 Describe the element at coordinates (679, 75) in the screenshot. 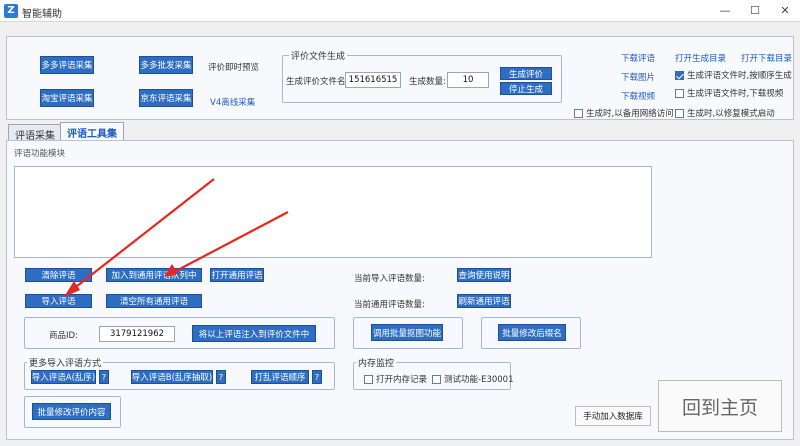

I see `gen-order-checkbox-box` at that location.